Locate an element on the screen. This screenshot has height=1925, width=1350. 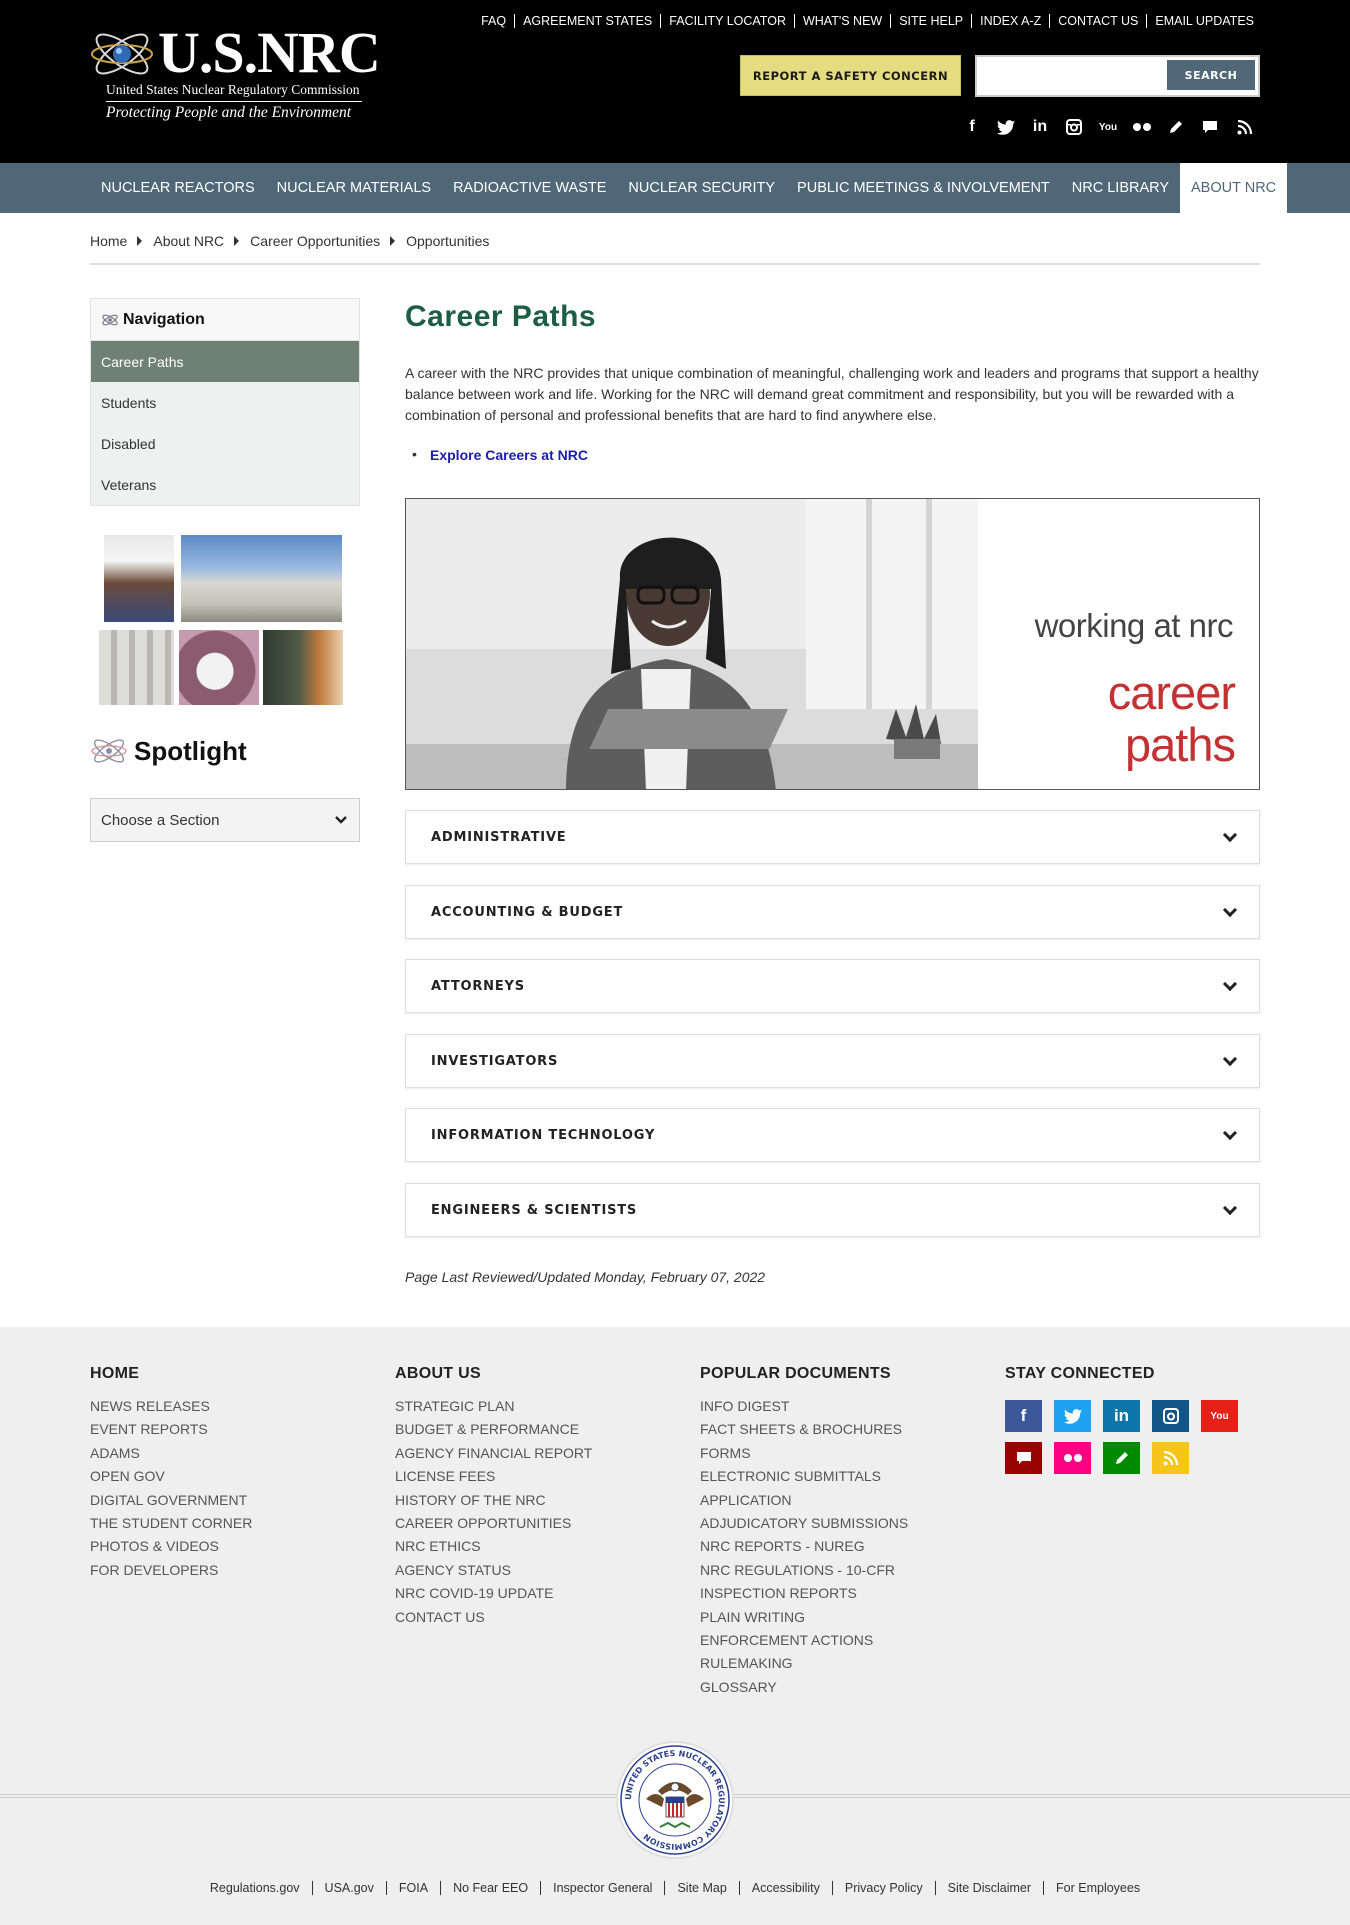
footer-link: RULEMAKING is located at coordinates (804, 1663).